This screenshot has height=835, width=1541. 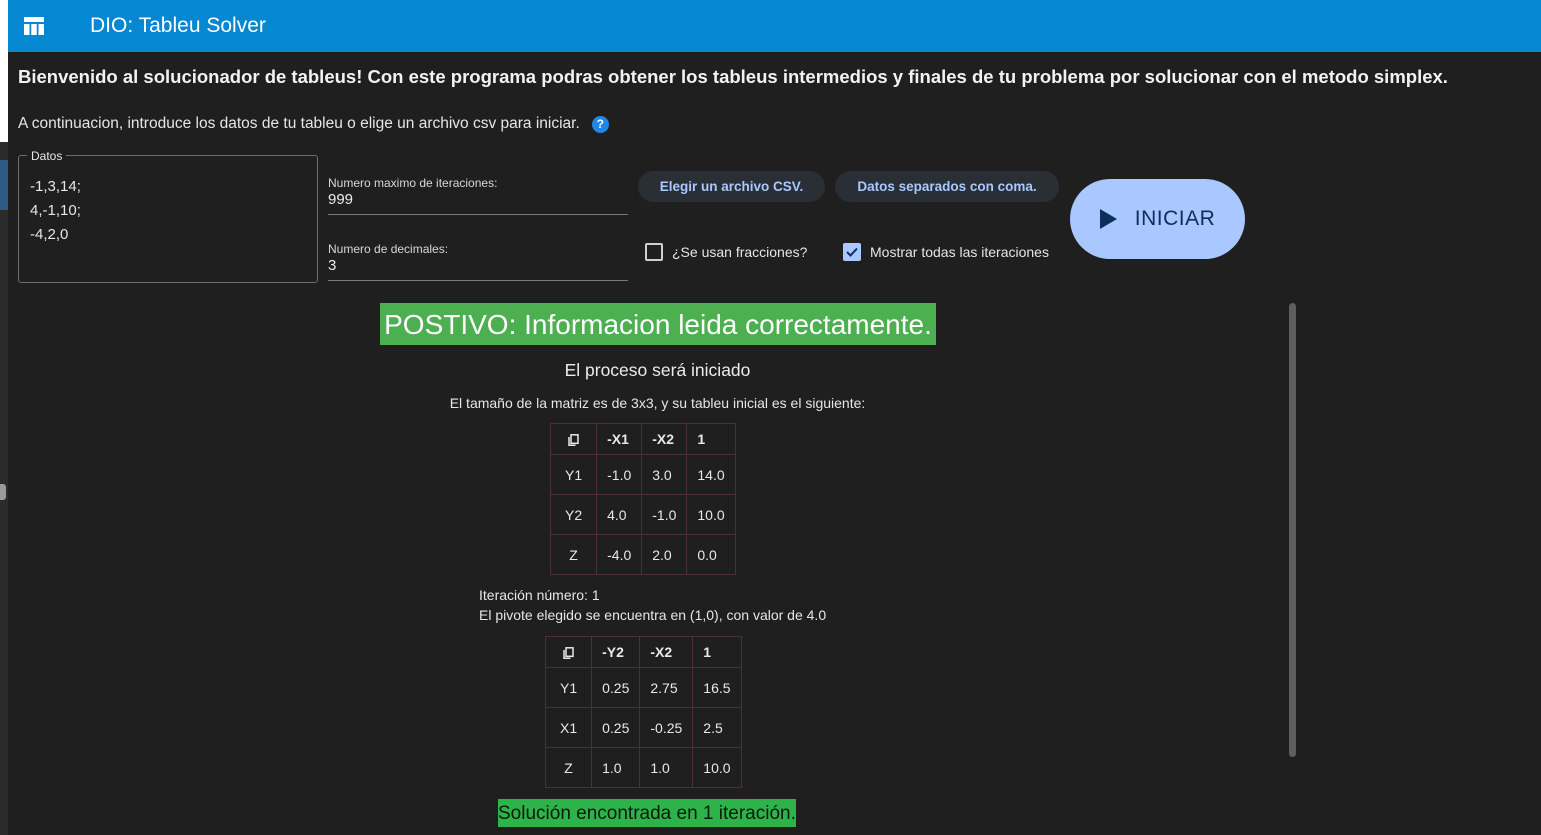 I want to click on fractions-checkbox: ¿Se usan fracciones?, so click(x=726, y=252).